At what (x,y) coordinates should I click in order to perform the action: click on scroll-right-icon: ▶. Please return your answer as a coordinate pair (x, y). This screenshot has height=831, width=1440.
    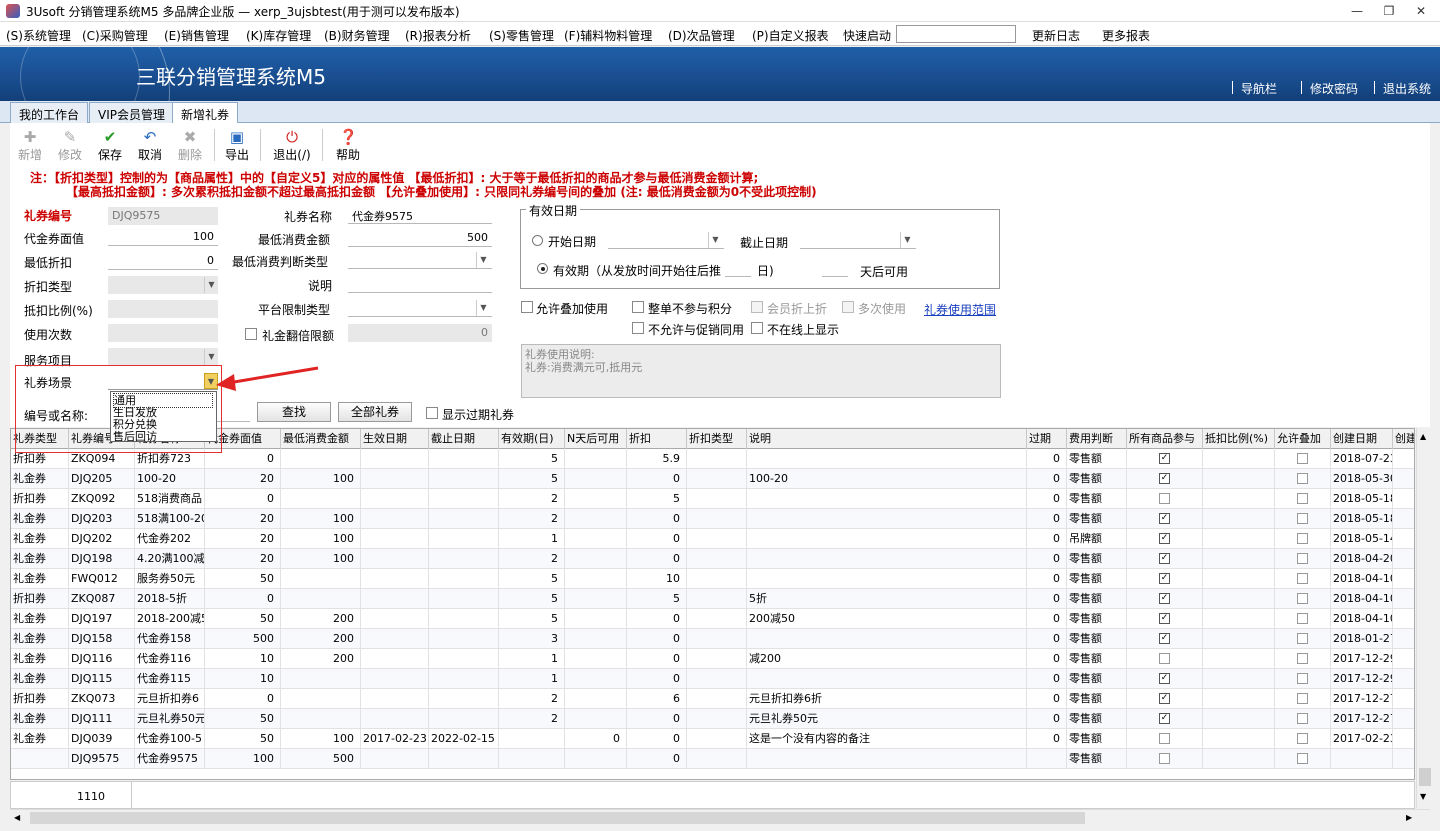
    Looking at the image, I should click on (1409, 817).